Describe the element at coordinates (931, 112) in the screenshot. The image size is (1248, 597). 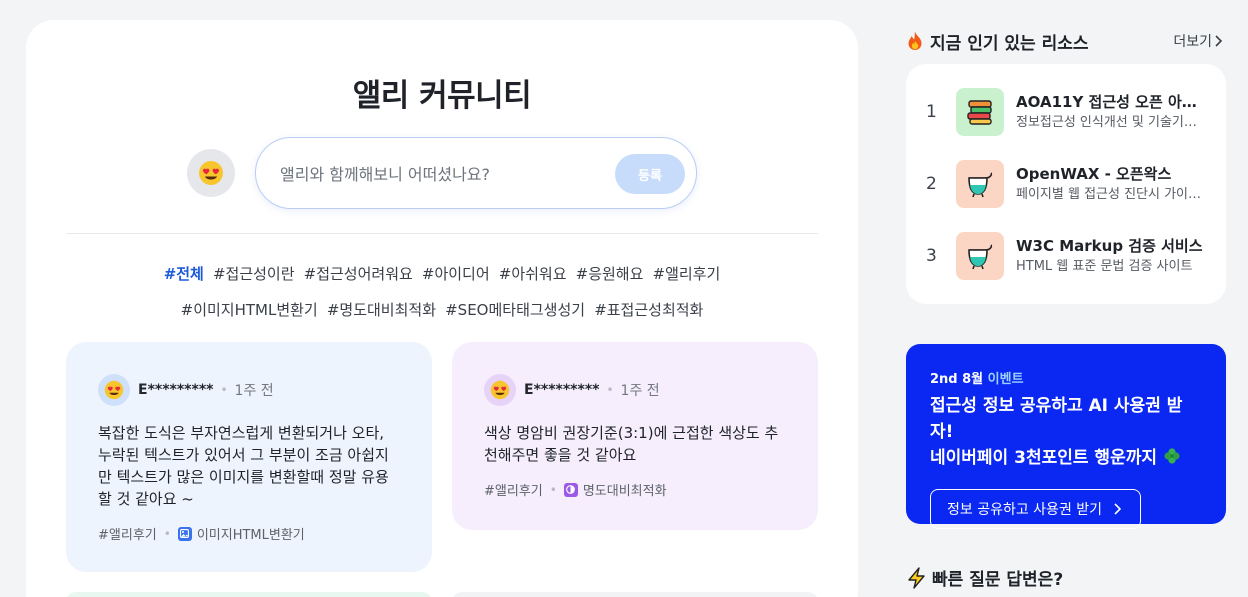
I see `resource-rank: 1` at that location.